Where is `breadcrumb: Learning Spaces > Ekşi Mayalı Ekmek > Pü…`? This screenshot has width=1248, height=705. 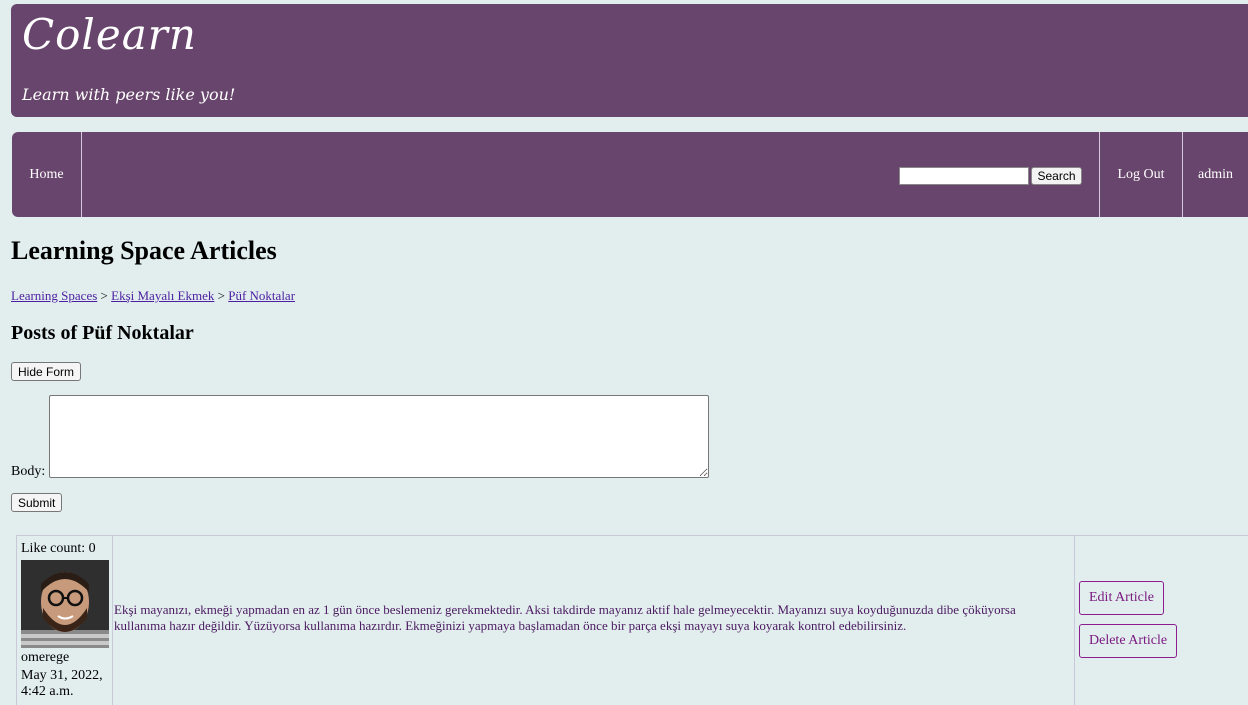
breadcrumb: Learning Spaces > Ekşi Mayalı Ekmek > Pü… is located at coordinates (153, 296).